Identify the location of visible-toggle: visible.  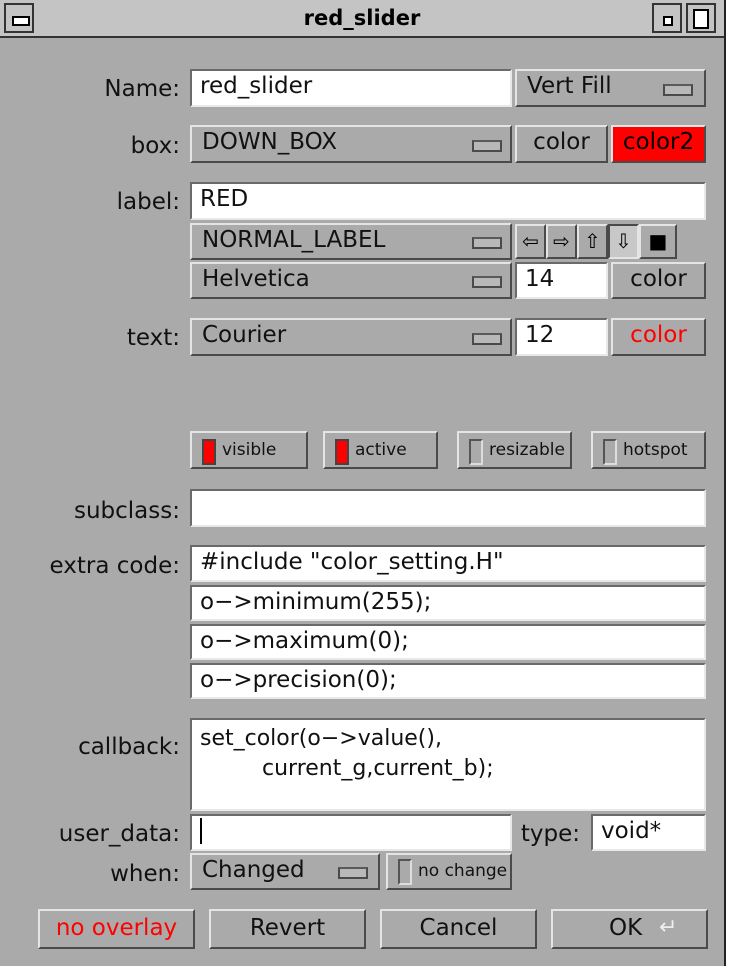
(249, 450).